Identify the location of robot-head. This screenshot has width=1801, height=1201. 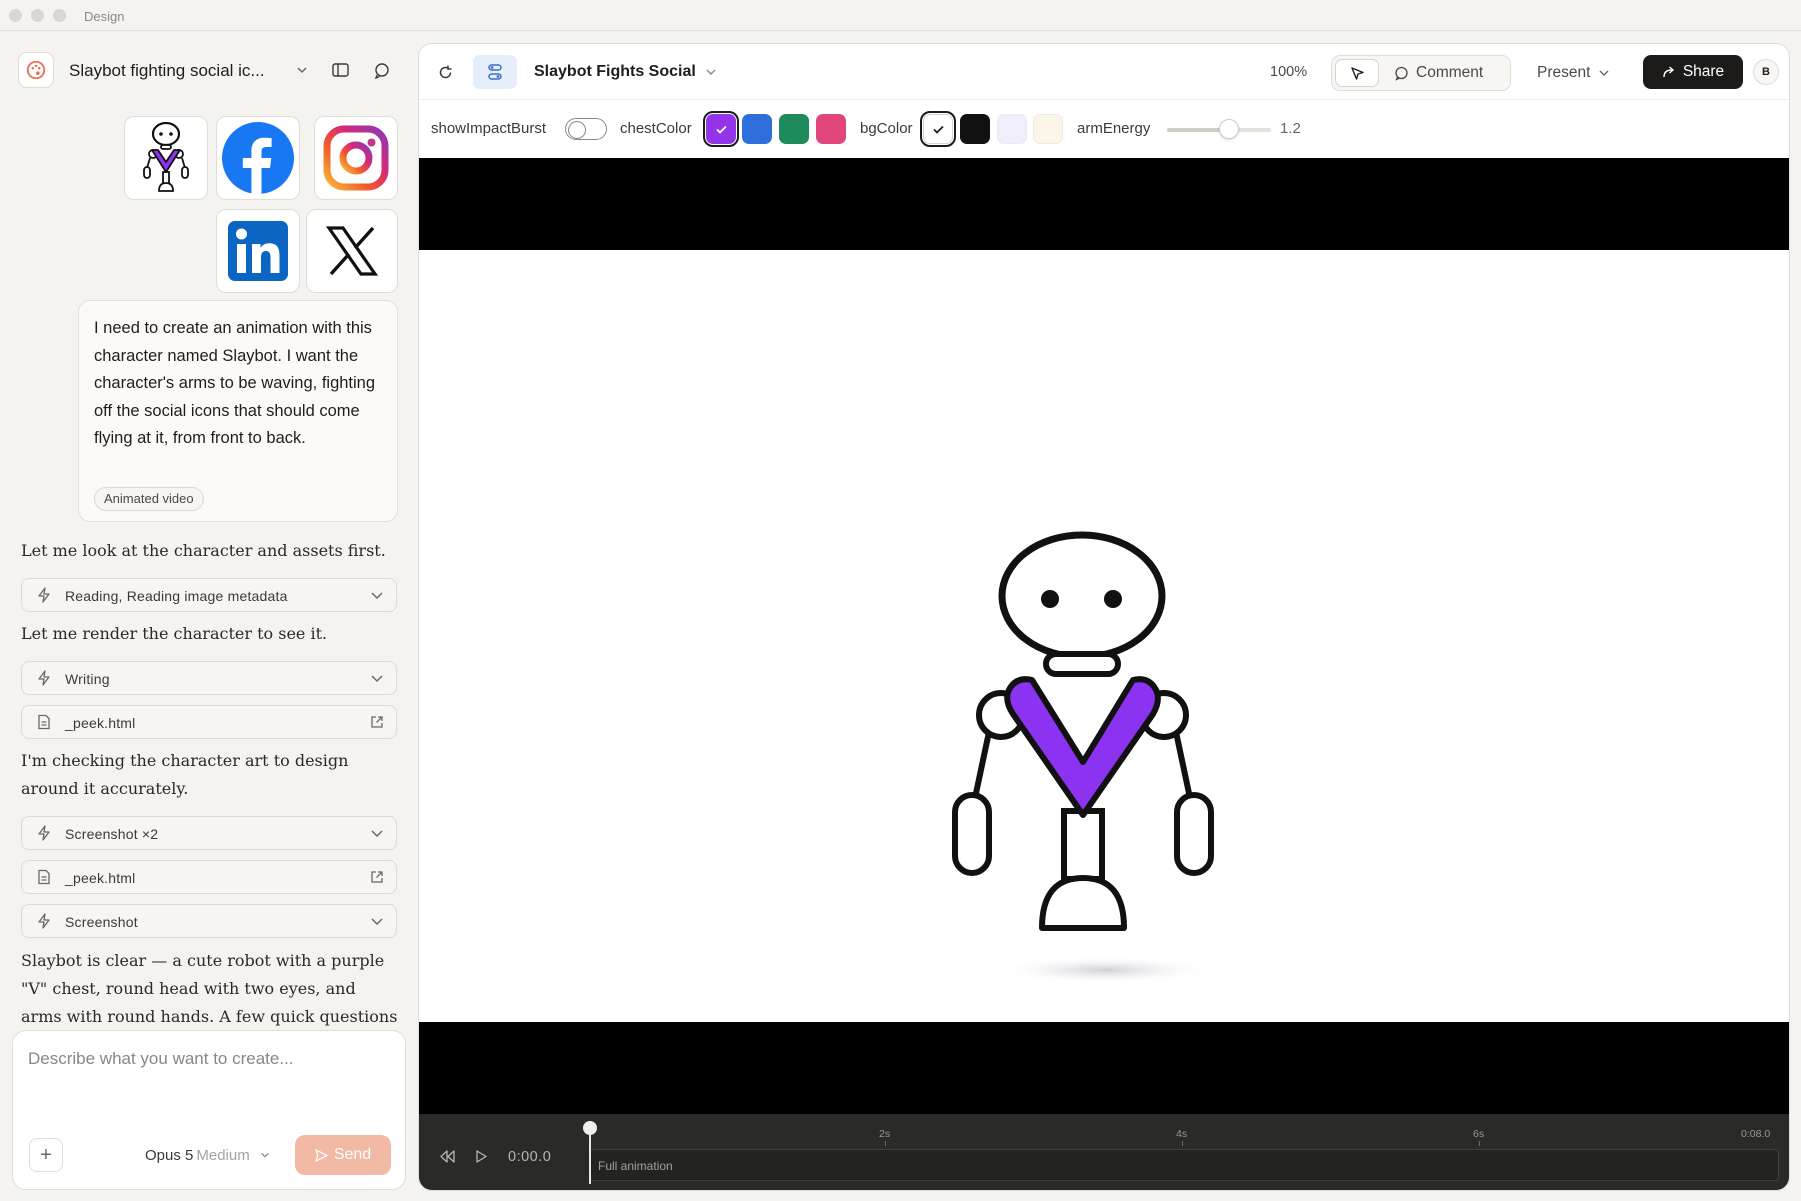
(1082, 596).